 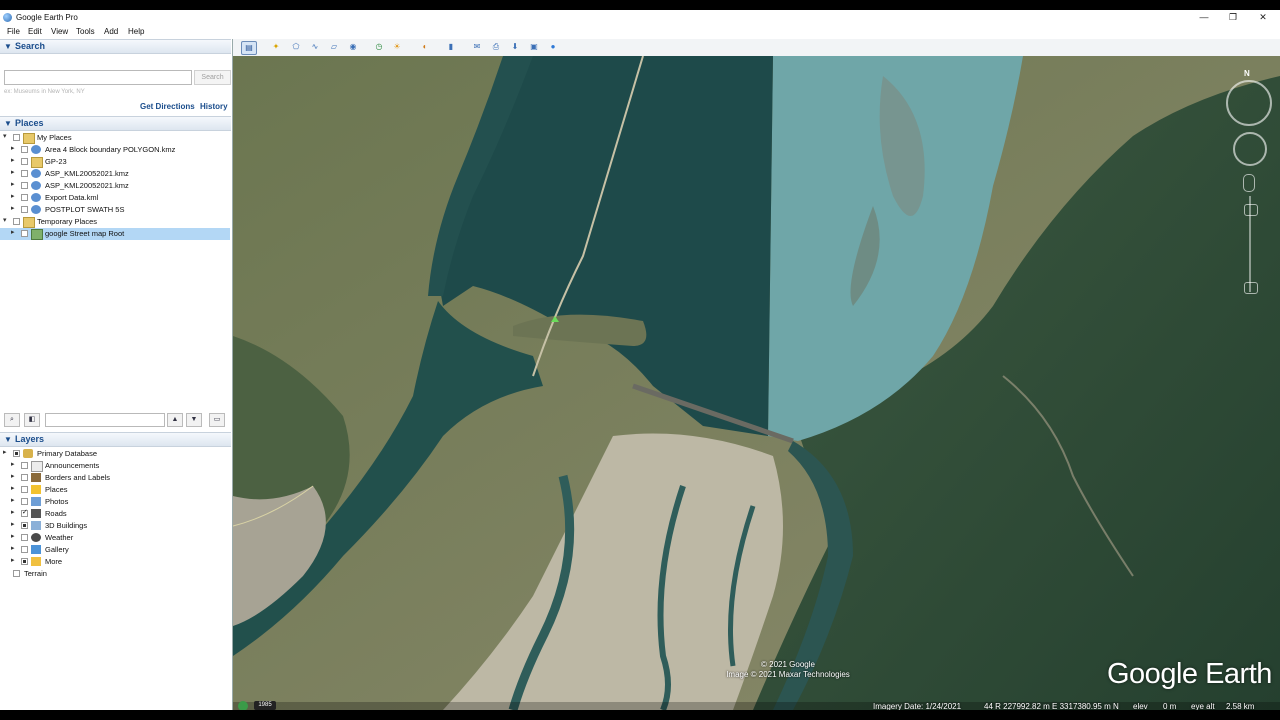 I want to click on menu-view: View, so click(x=59, y=31).